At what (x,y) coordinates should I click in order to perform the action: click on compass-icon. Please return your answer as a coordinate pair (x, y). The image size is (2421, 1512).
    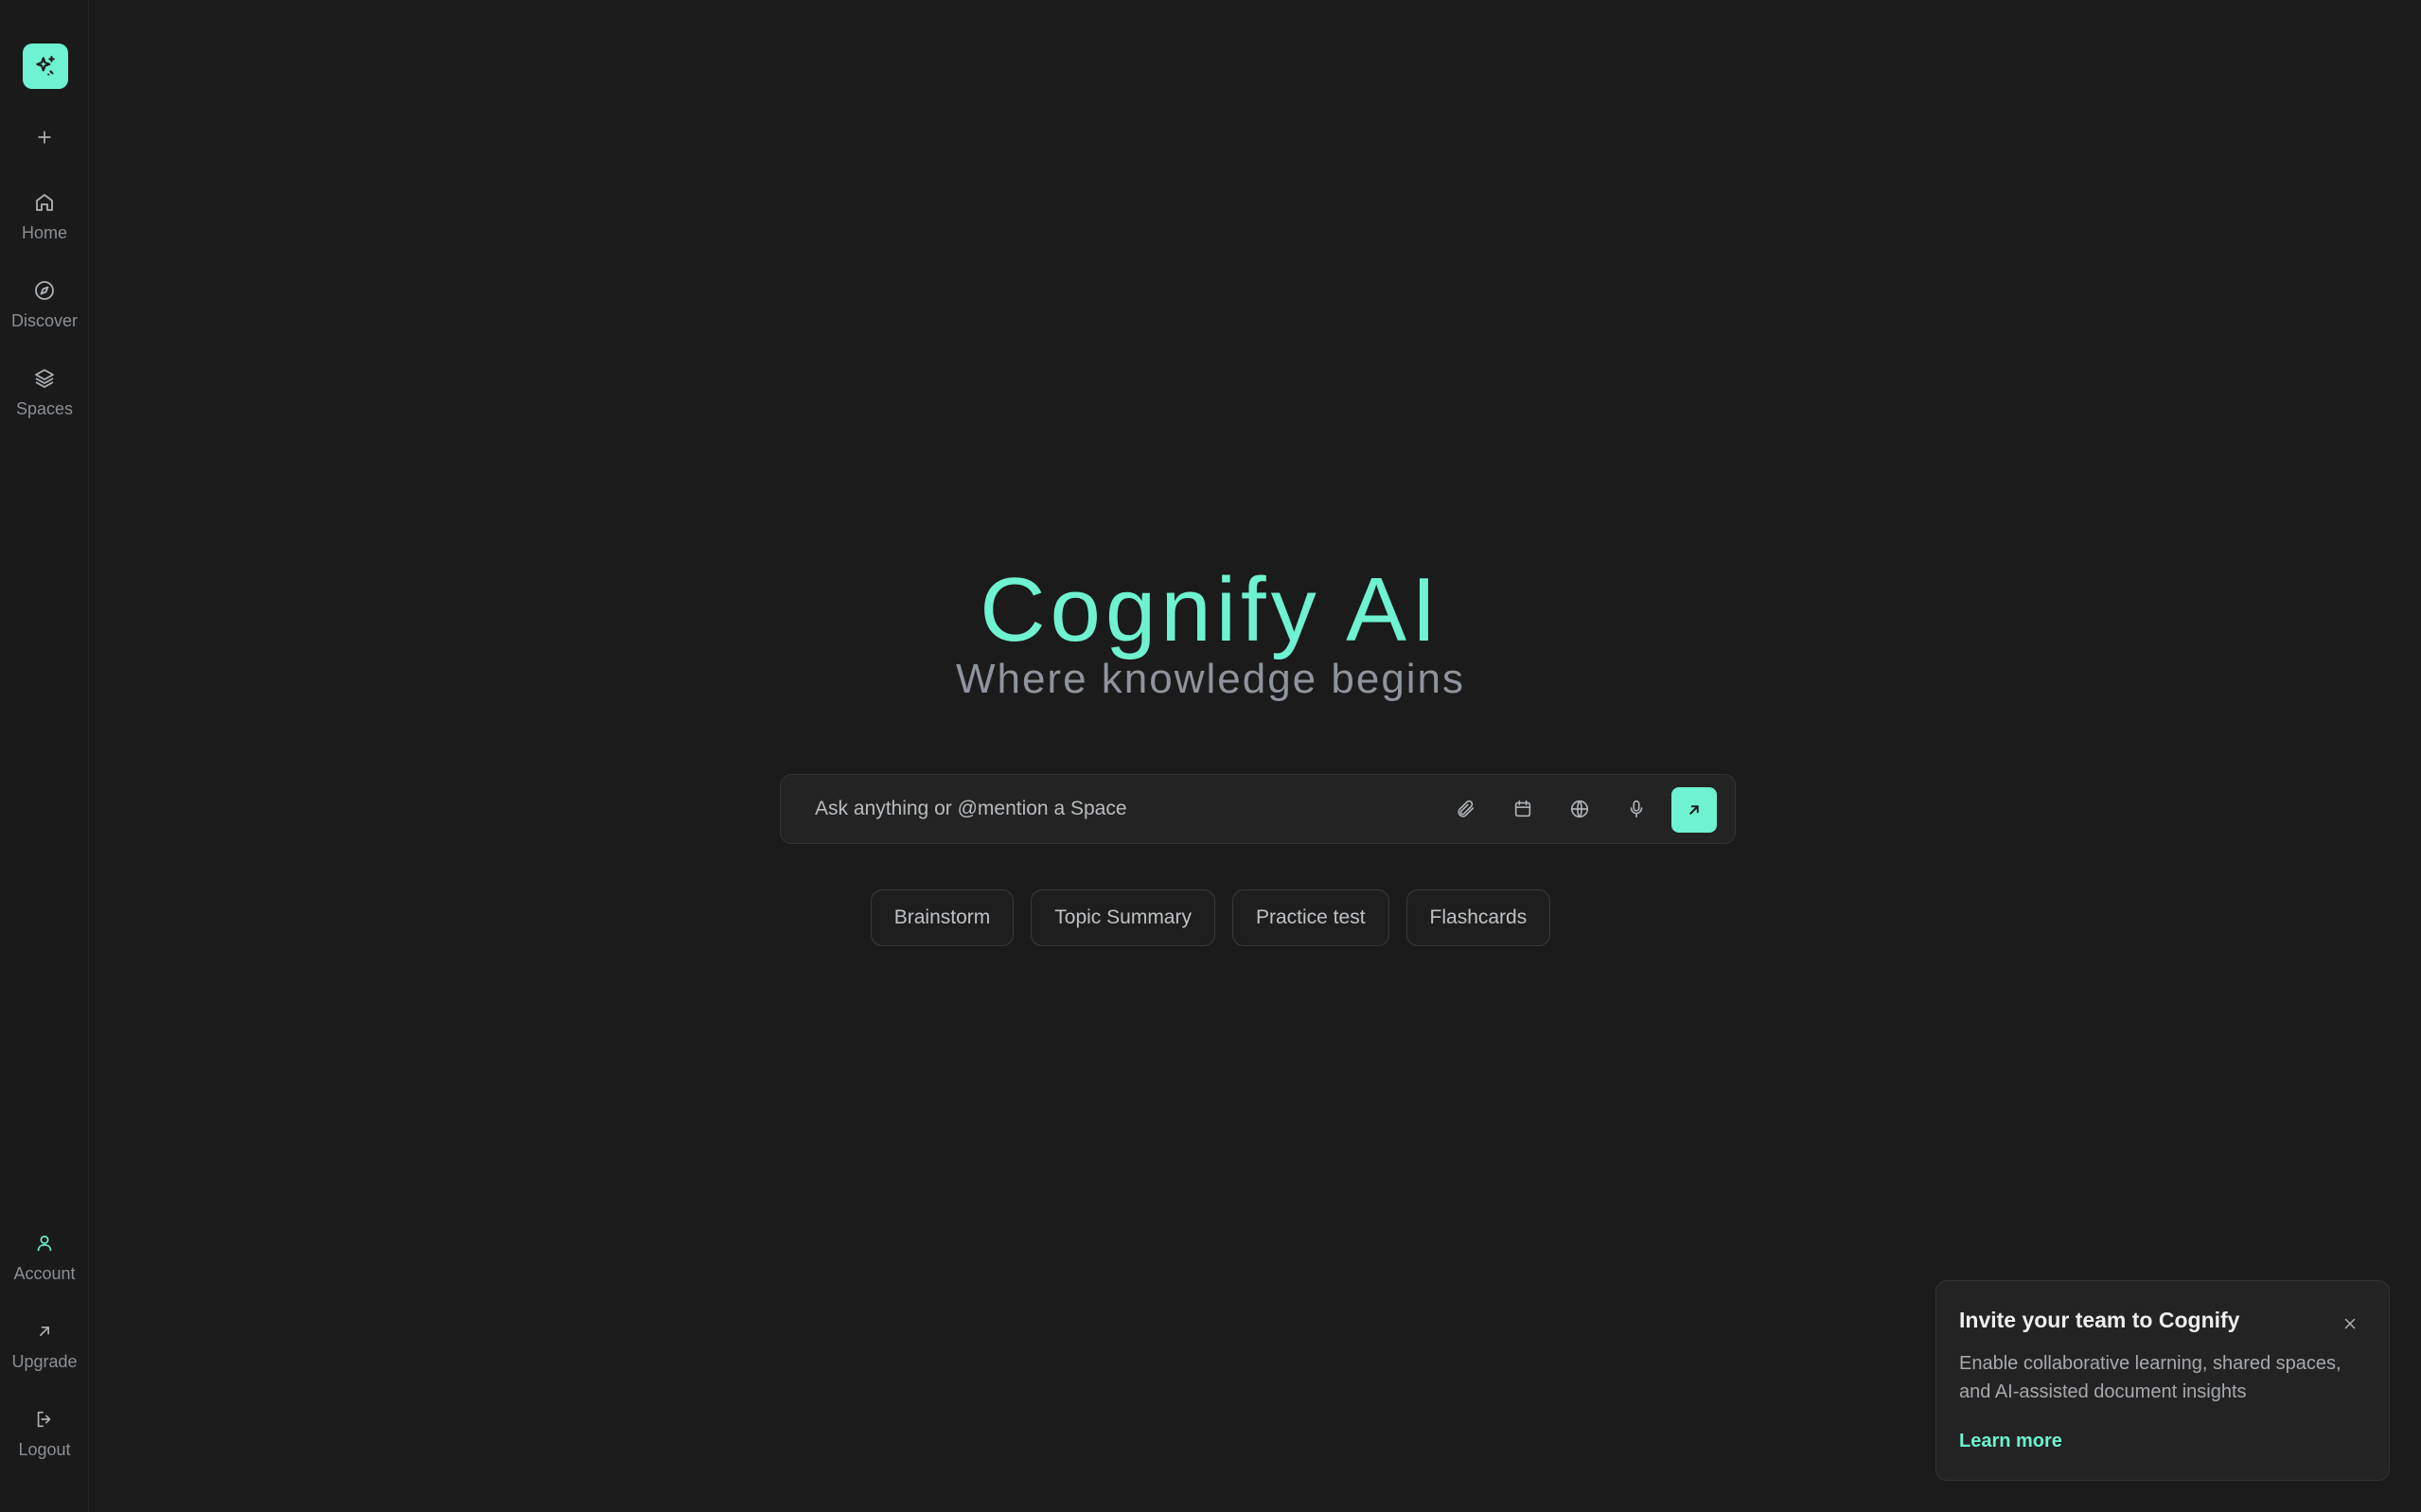
    Looking at the image, I should click on (44, 290).